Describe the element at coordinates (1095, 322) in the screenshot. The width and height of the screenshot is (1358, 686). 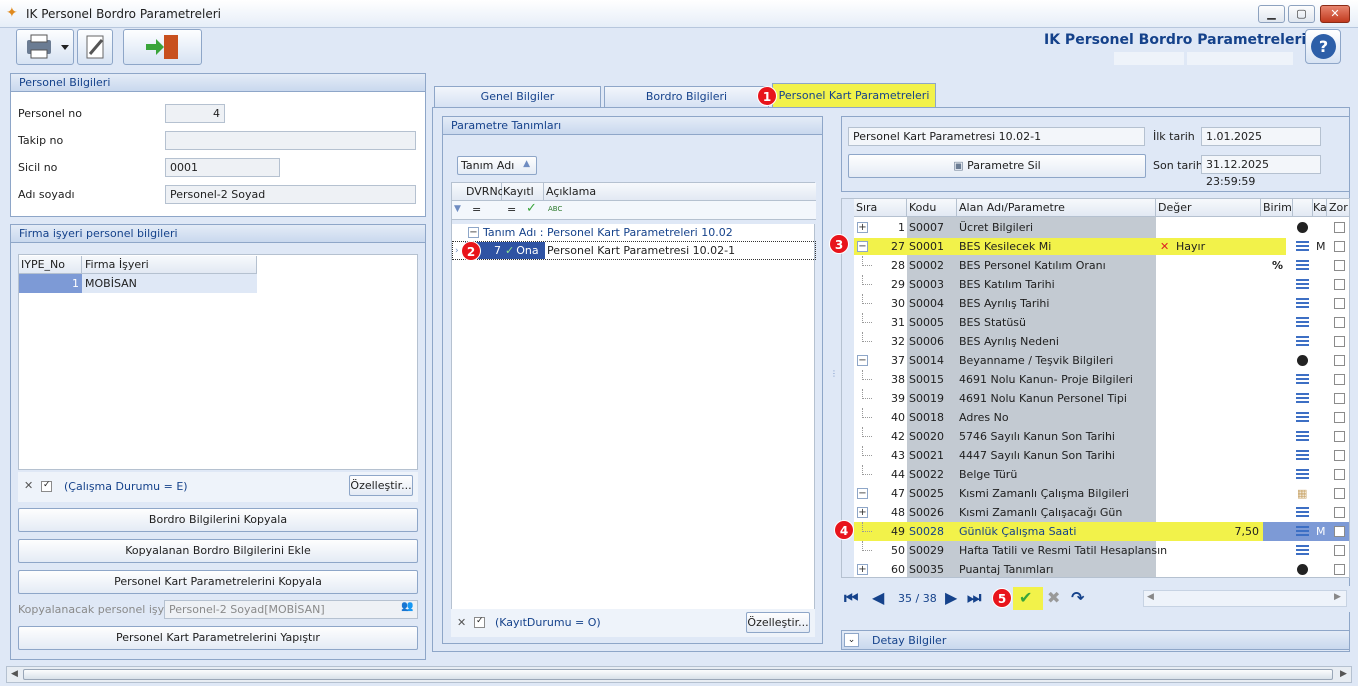
I see `param-row: 31 S0005 BES Statüsü` at that location.